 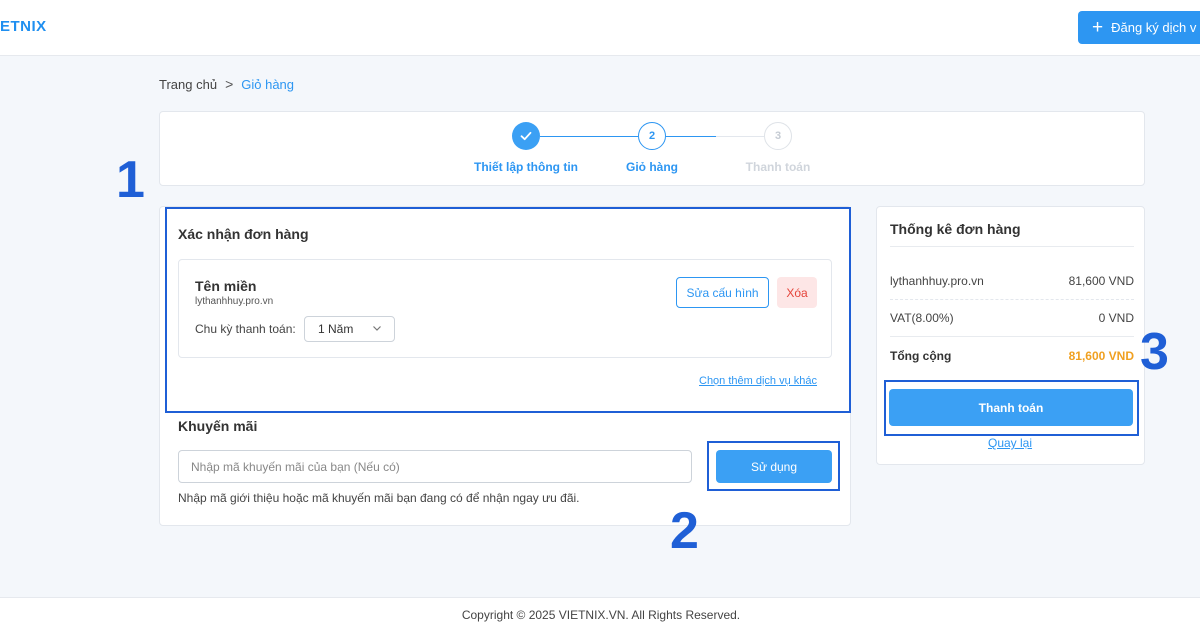 What do you see at coordinates (773, 466) in the screenshot?
I see `highlight-box-apply` at bounding box center [773, 466].